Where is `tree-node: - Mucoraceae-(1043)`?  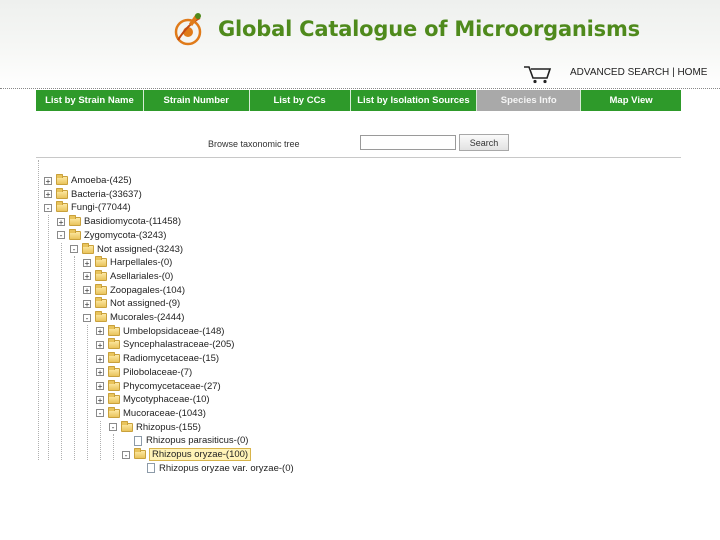 tree-node: - Mucoraceae-(1043) is located at coordinates (151, 413).